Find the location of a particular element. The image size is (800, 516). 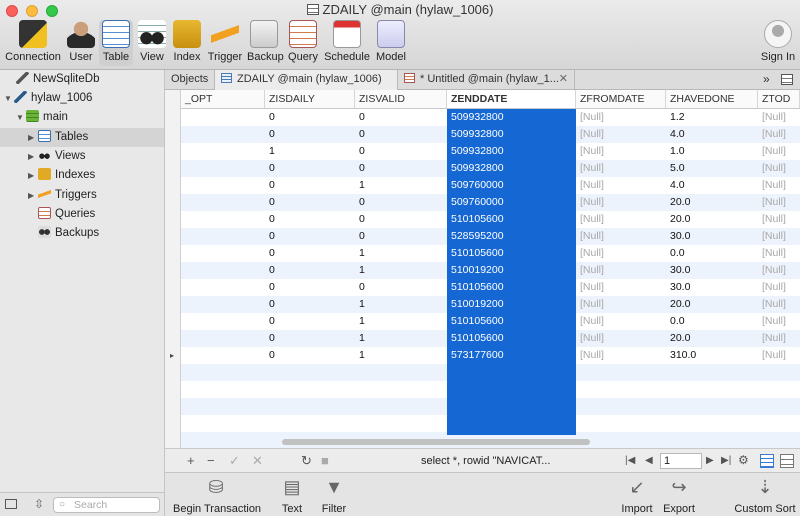

export-button: ↪ Export is located at coordinates (679, 495).